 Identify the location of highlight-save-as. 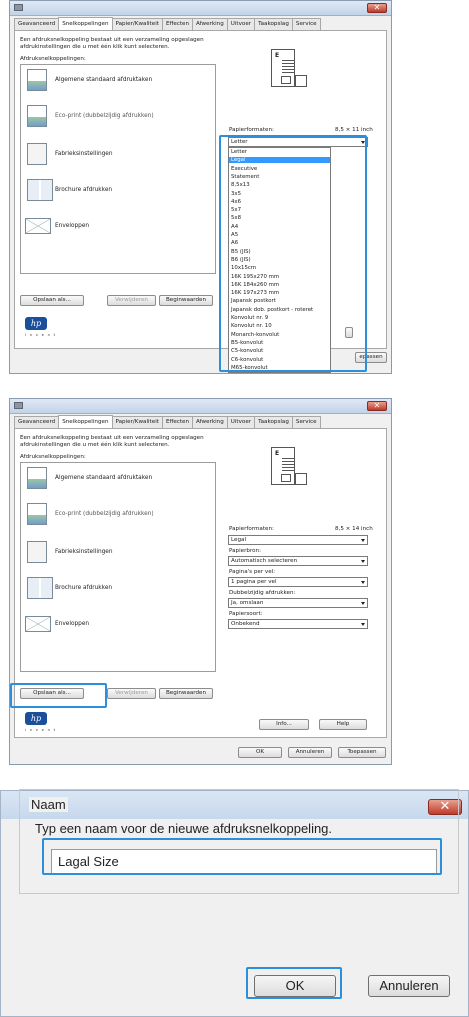
(58, 695).